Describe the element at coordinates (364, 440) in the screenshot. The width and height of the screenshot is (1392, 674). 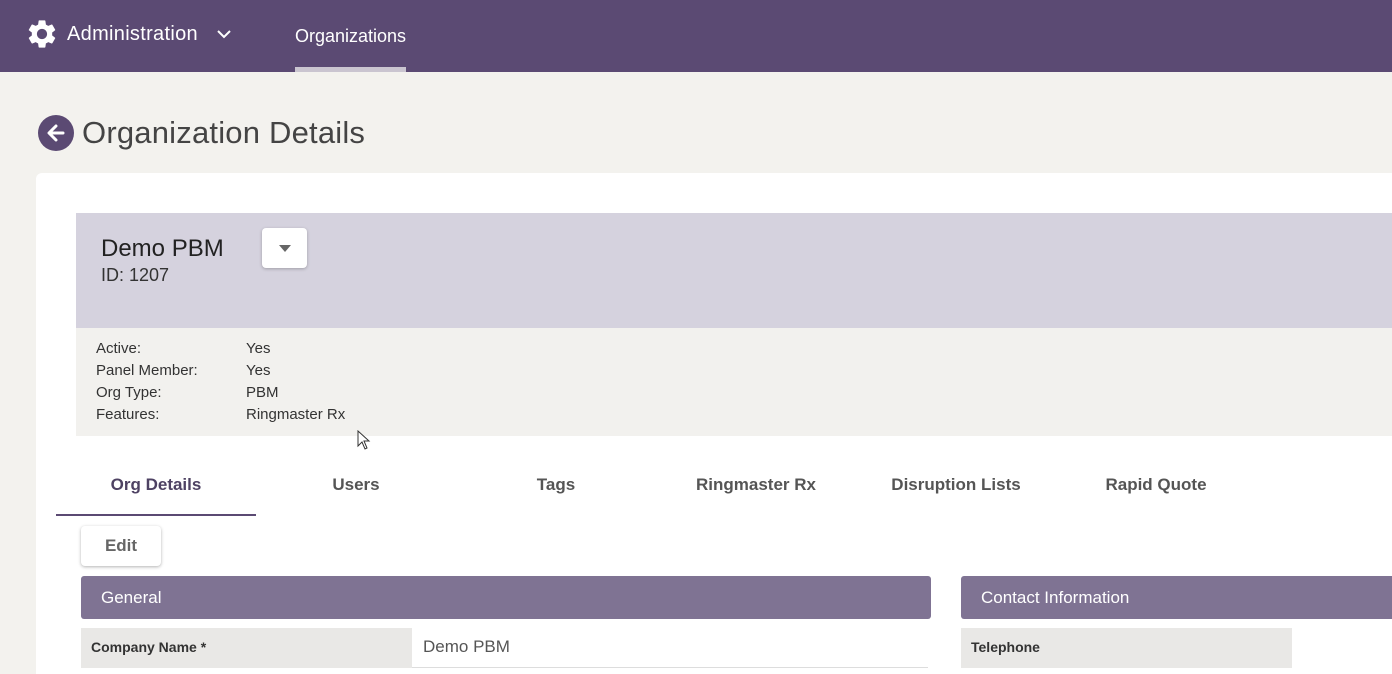
I see `mouse-pointer-icon` at that location.